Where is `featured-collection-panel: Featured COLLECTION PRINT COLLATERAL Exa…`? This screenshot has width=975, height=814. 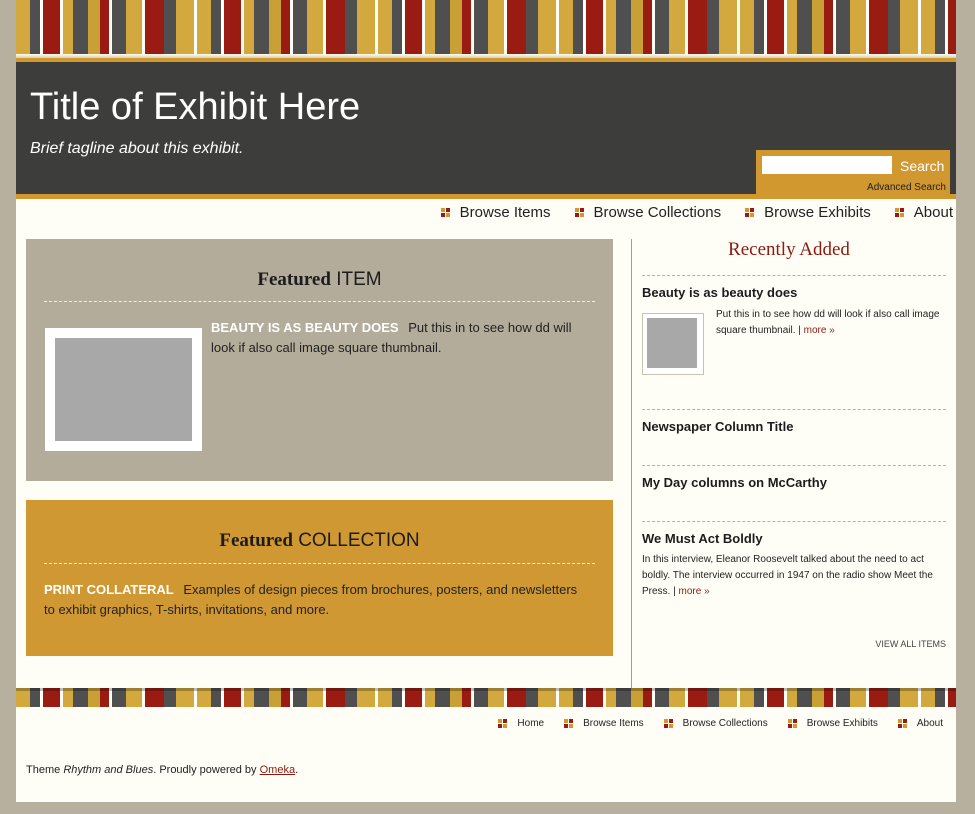 featured-collection-panel: Featured COLLECTION PRINT COLLATERAL Exa… is located at coordinates (319, 578).